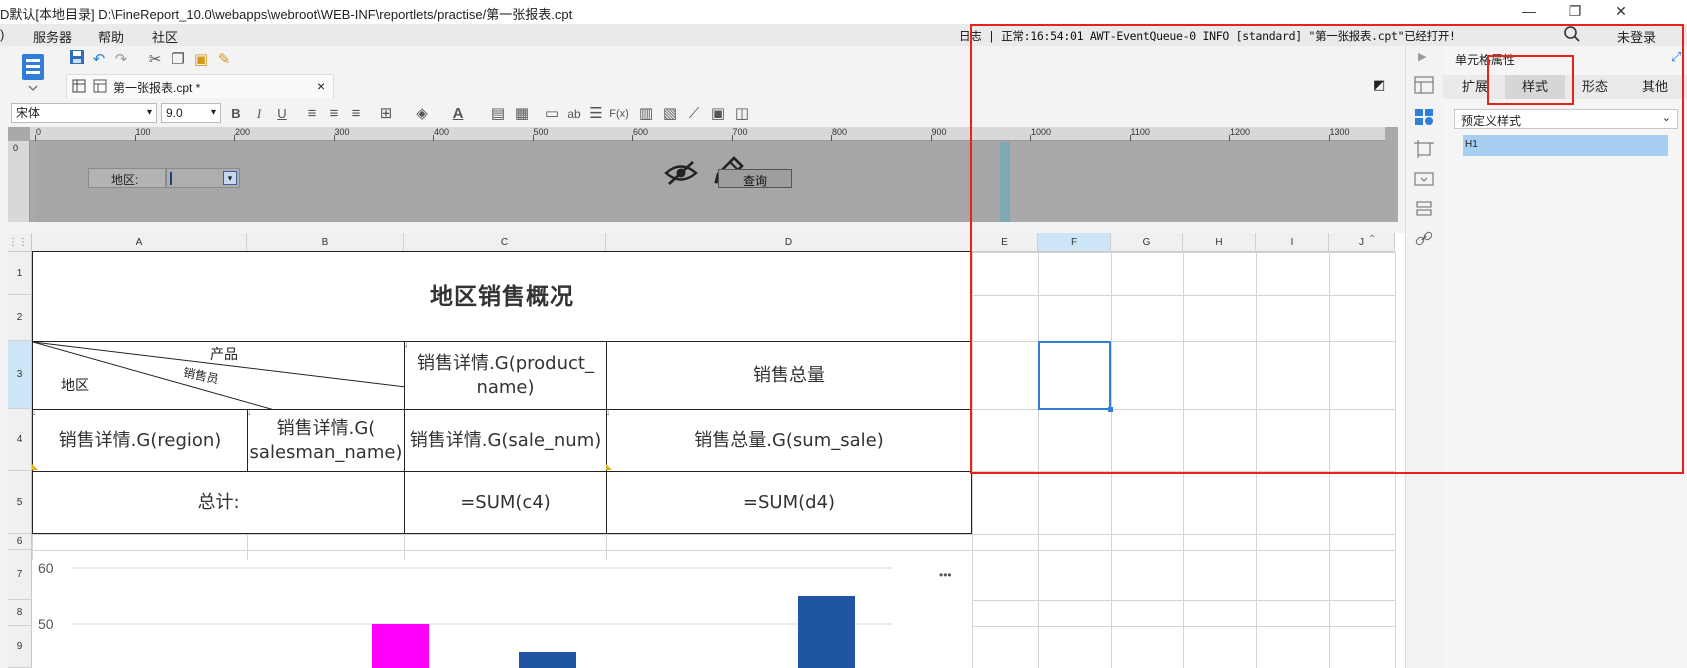  Describe the element at coordinates (502, 296) in the screenshot. I see `cell-a1-title: 地区销售概况` at that location.